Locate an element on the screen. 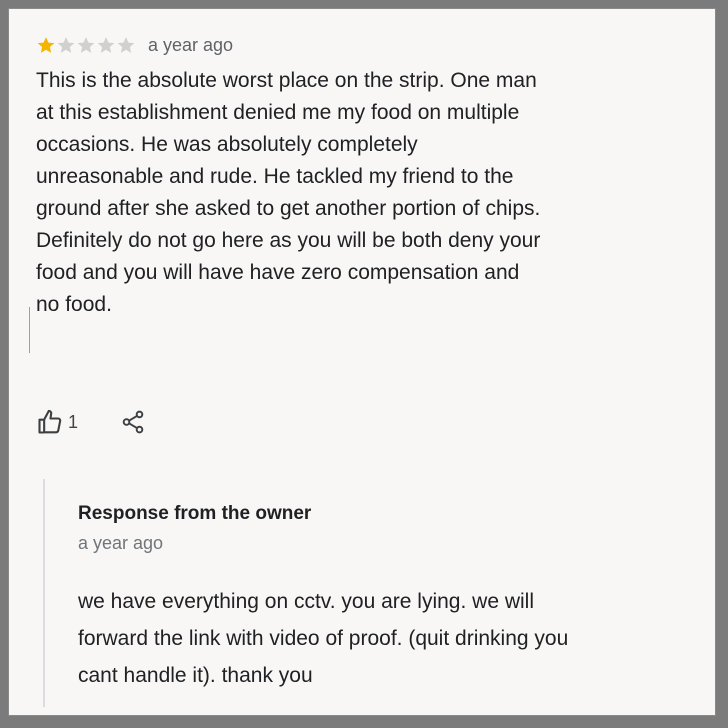  review-actions: 1 is located at coordinates (91, 422).